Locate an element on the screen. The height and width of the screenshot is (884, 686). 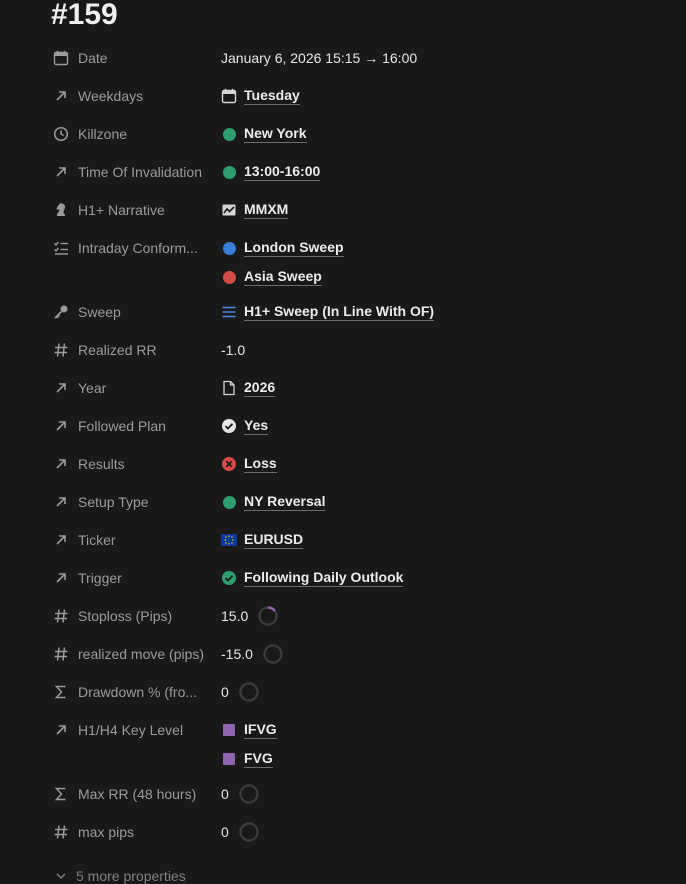
property-values: Following Daily Outlook is located at coordinates (312, 578).